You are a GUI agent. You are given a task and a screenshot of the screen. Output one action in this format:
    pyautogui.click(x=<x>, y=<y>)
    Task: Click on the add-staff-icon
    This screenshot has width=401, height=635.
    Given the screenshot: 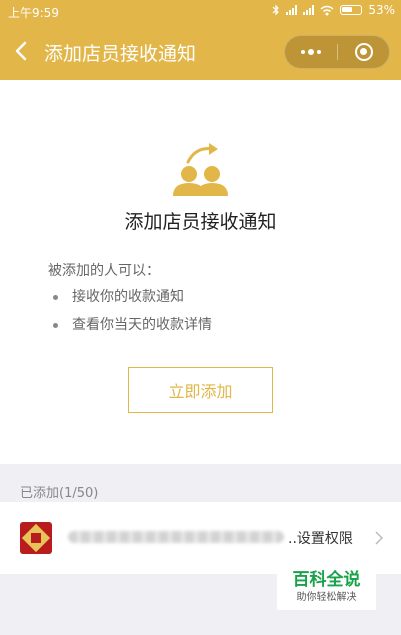 What is the action you would take?
    pyautogui.click(x=200, y=169)
    